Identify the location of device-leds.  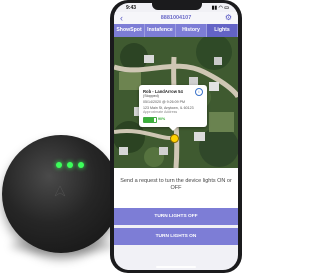
(70, 165).